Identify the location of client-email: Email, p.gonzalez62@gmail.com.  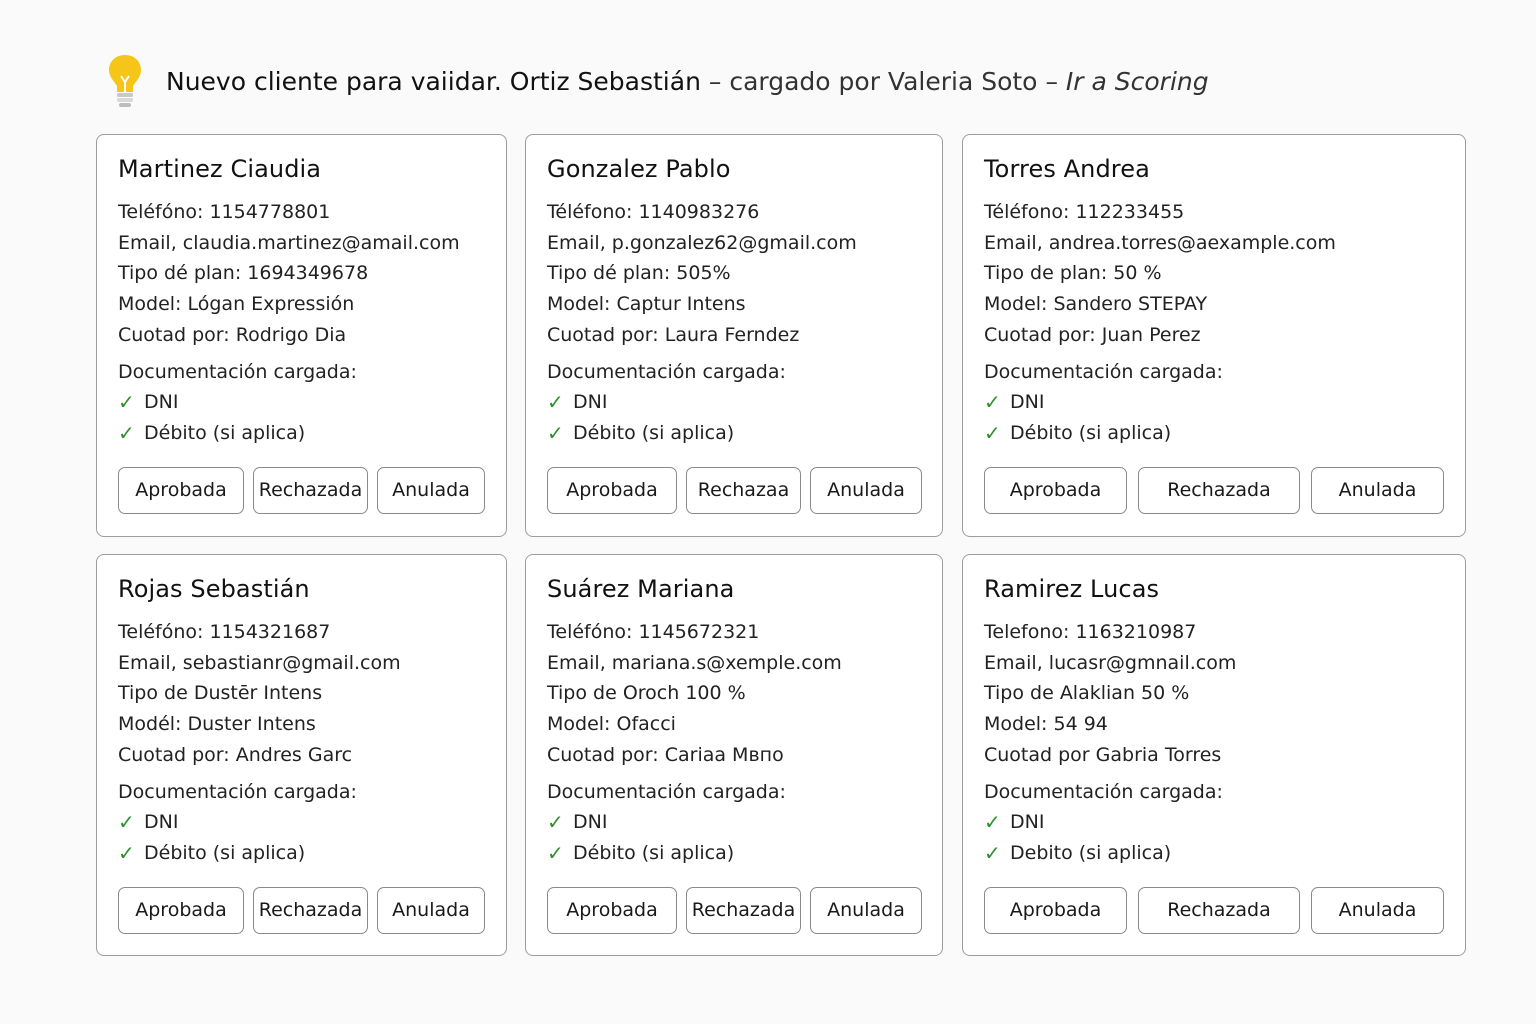
(702, 242).